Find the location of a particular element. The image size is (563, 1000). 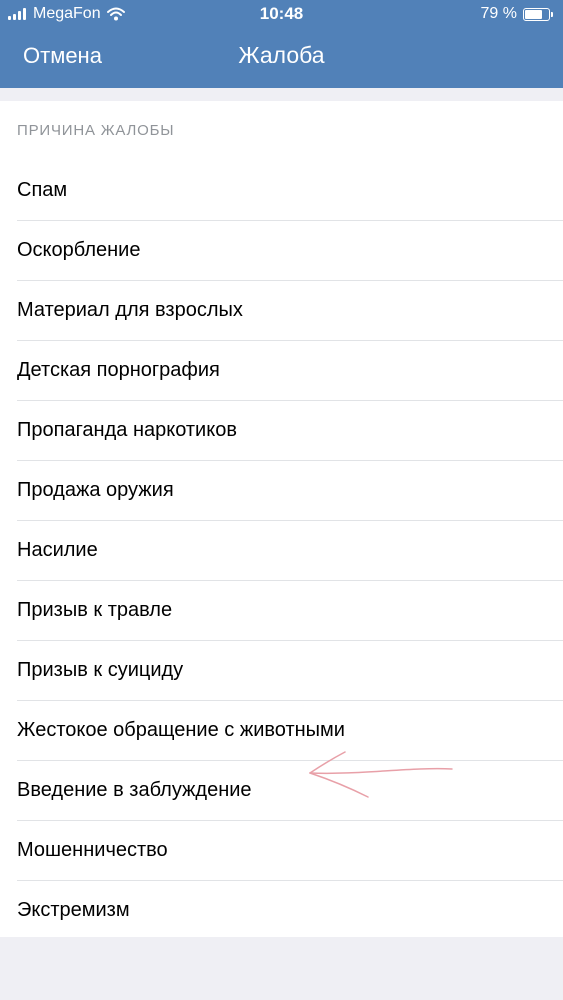

reason-label: Жестокое обращение с животными is located at coordinates (181, 729).